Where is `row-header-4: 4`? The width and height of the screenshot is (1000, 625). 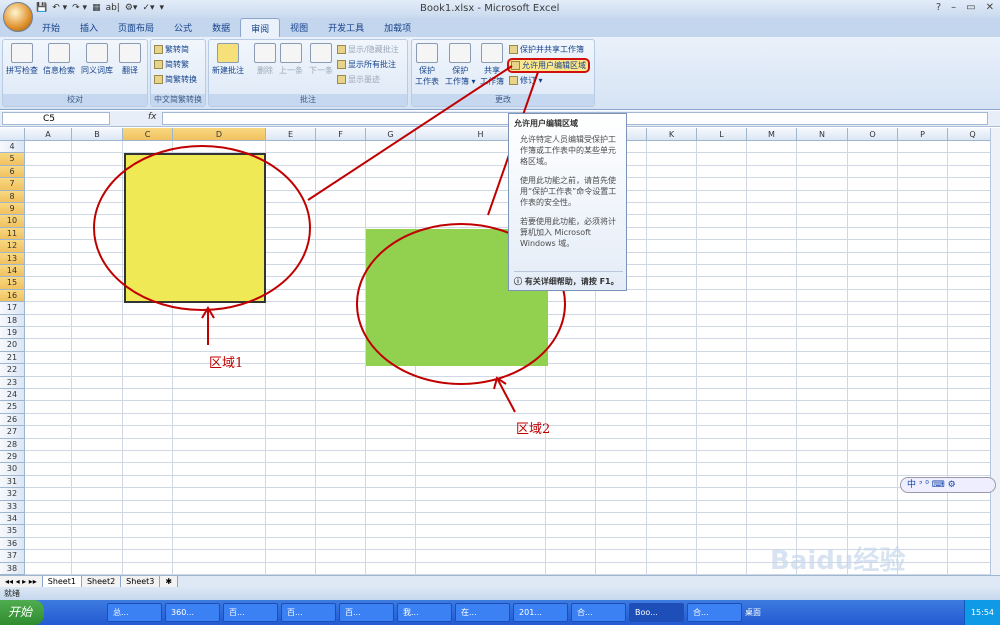
row-header-4: 4 is located at coordinates (12, 147).